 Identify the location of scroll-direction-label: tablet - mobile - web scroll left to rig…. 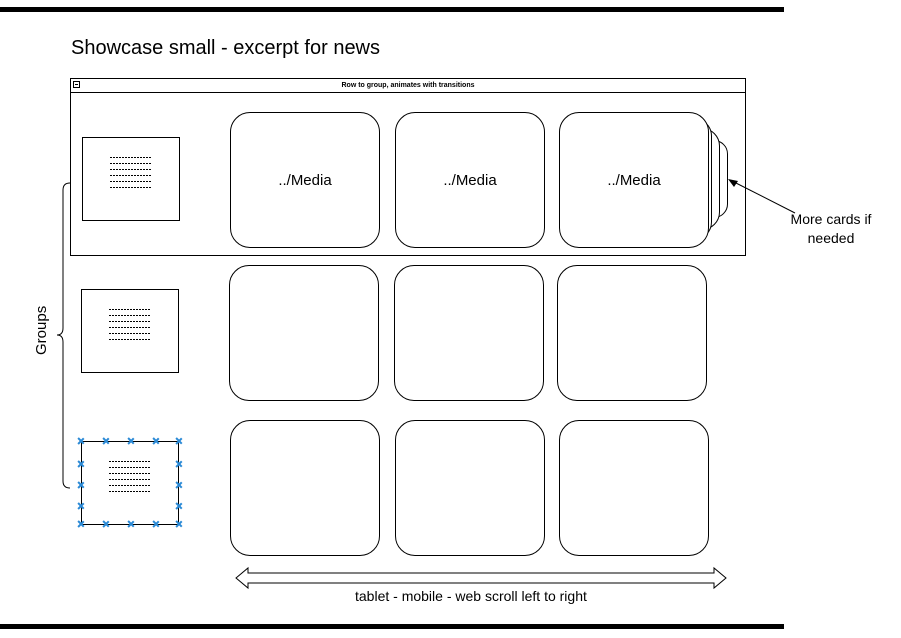
(471, 596).